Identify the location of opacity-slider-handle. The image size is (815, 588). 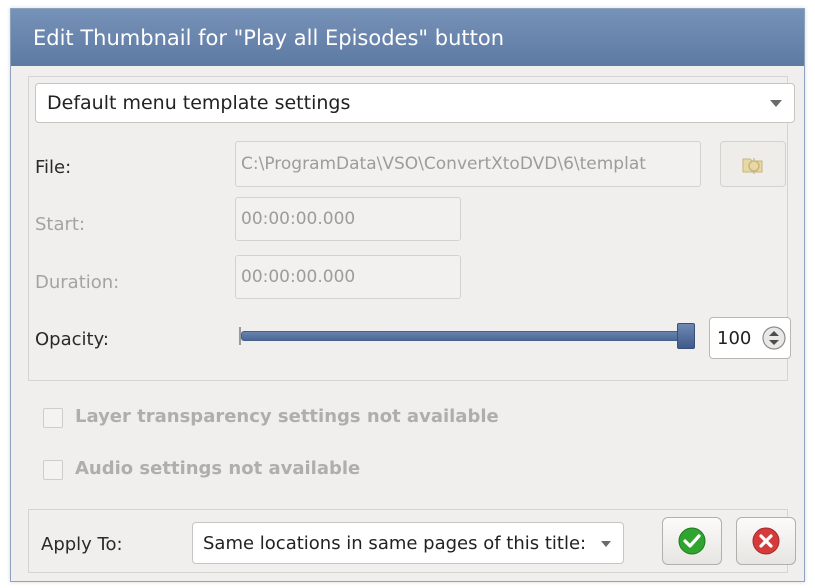
(686, 336).